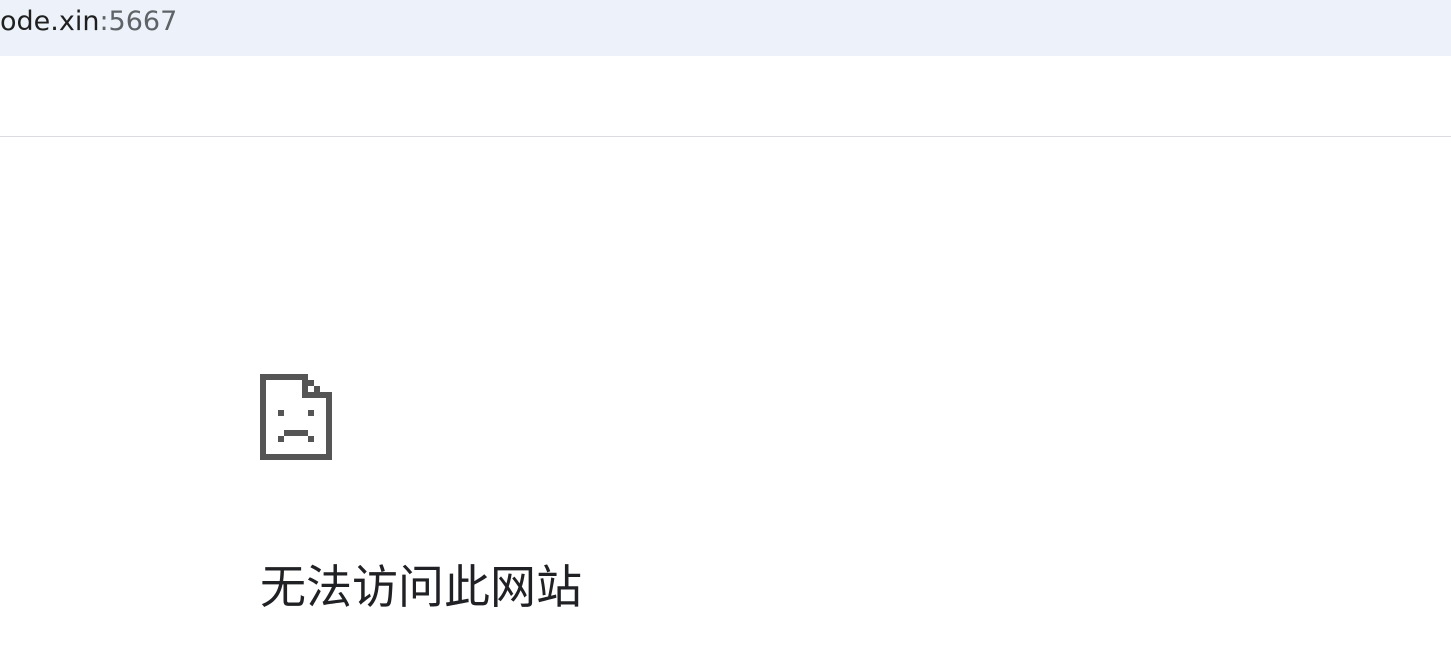 The width and height of the screenshot is (1451, 655). Describe the element at coordinates (50, 21) in the screenshot. I see `url-host: ode.xin` at that location.